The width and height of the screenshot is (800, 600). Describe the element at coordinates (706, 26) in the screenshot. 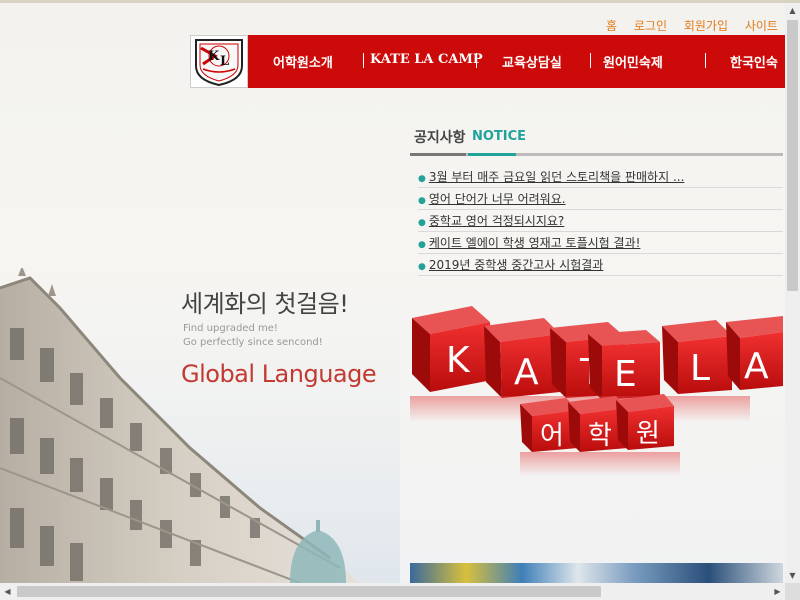

I see `signup-link: 회원가입` at that location.